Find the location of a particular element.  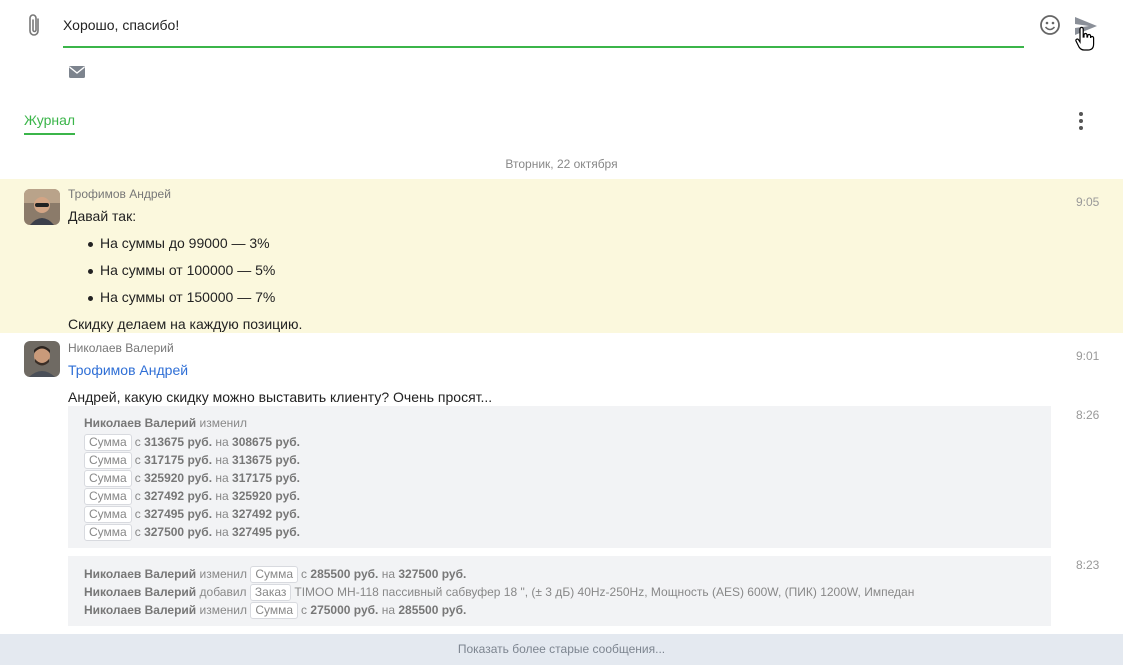

history-row: Сумма с 327500 руб. на 327495 руб. is located at coordinates (192, 532).